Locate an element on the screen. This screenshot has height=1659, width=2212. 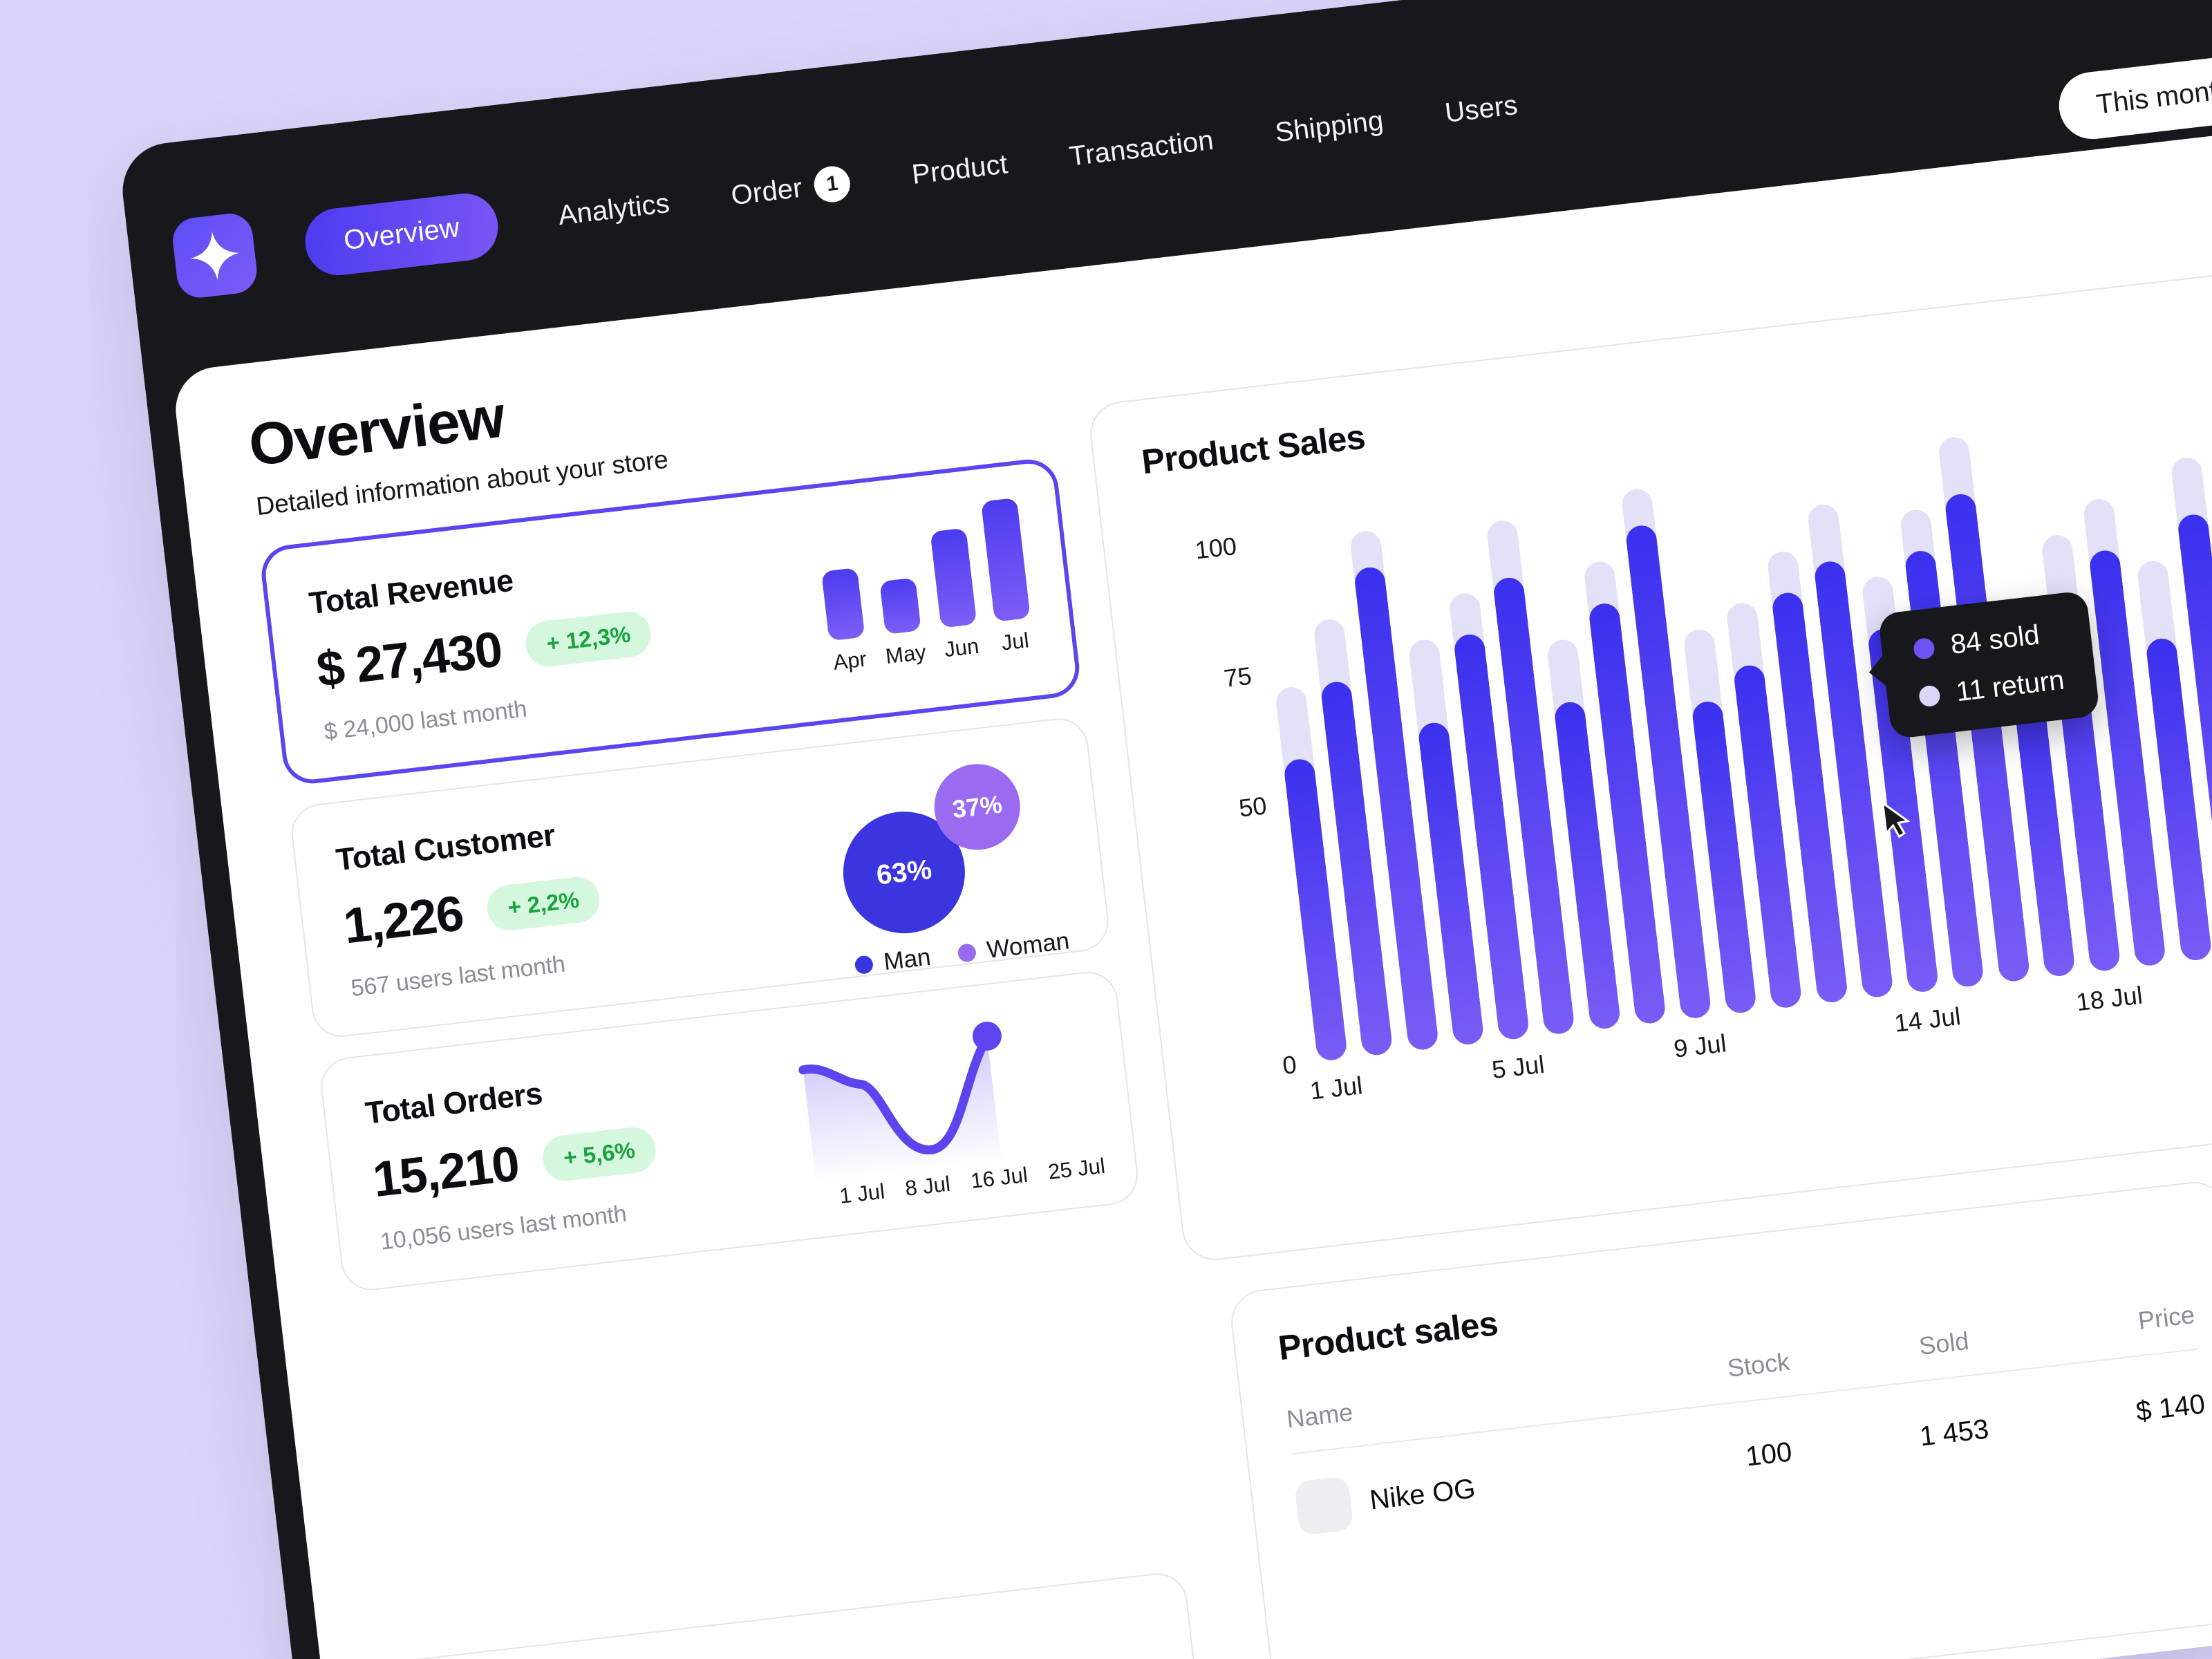
xtick-label: 14 Jul is located at coordinates (1928, 1020).